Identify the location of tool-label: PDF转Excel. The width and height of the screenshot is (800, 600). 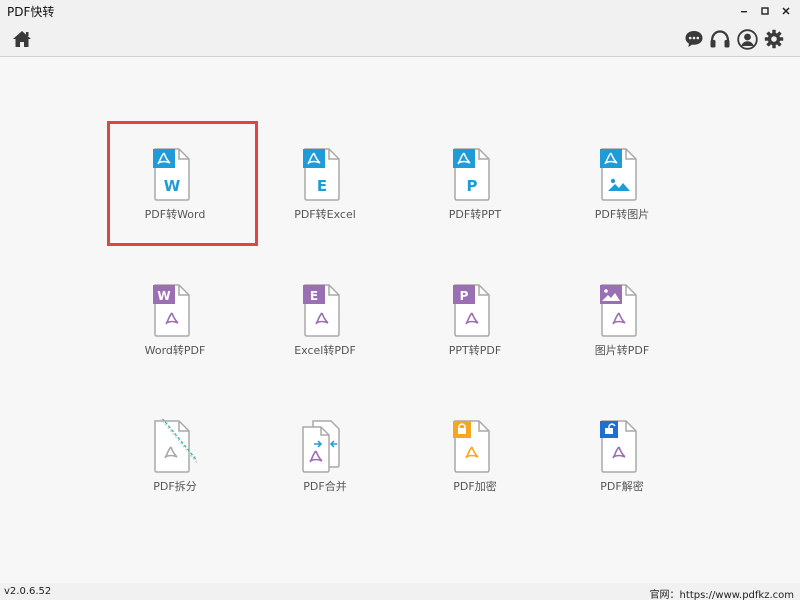
(325, 214).